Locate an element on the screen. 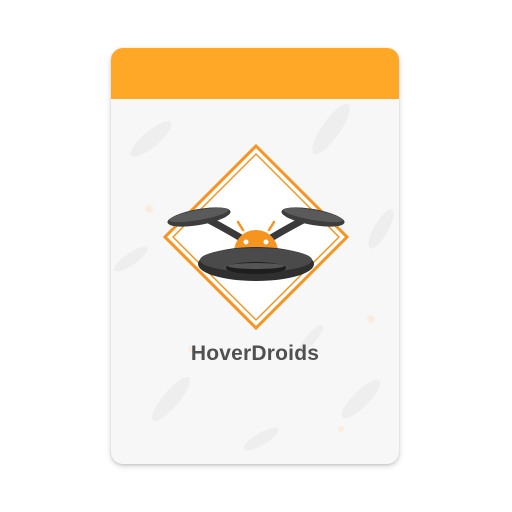  card-header-bar is located at coordinates (255, 73).